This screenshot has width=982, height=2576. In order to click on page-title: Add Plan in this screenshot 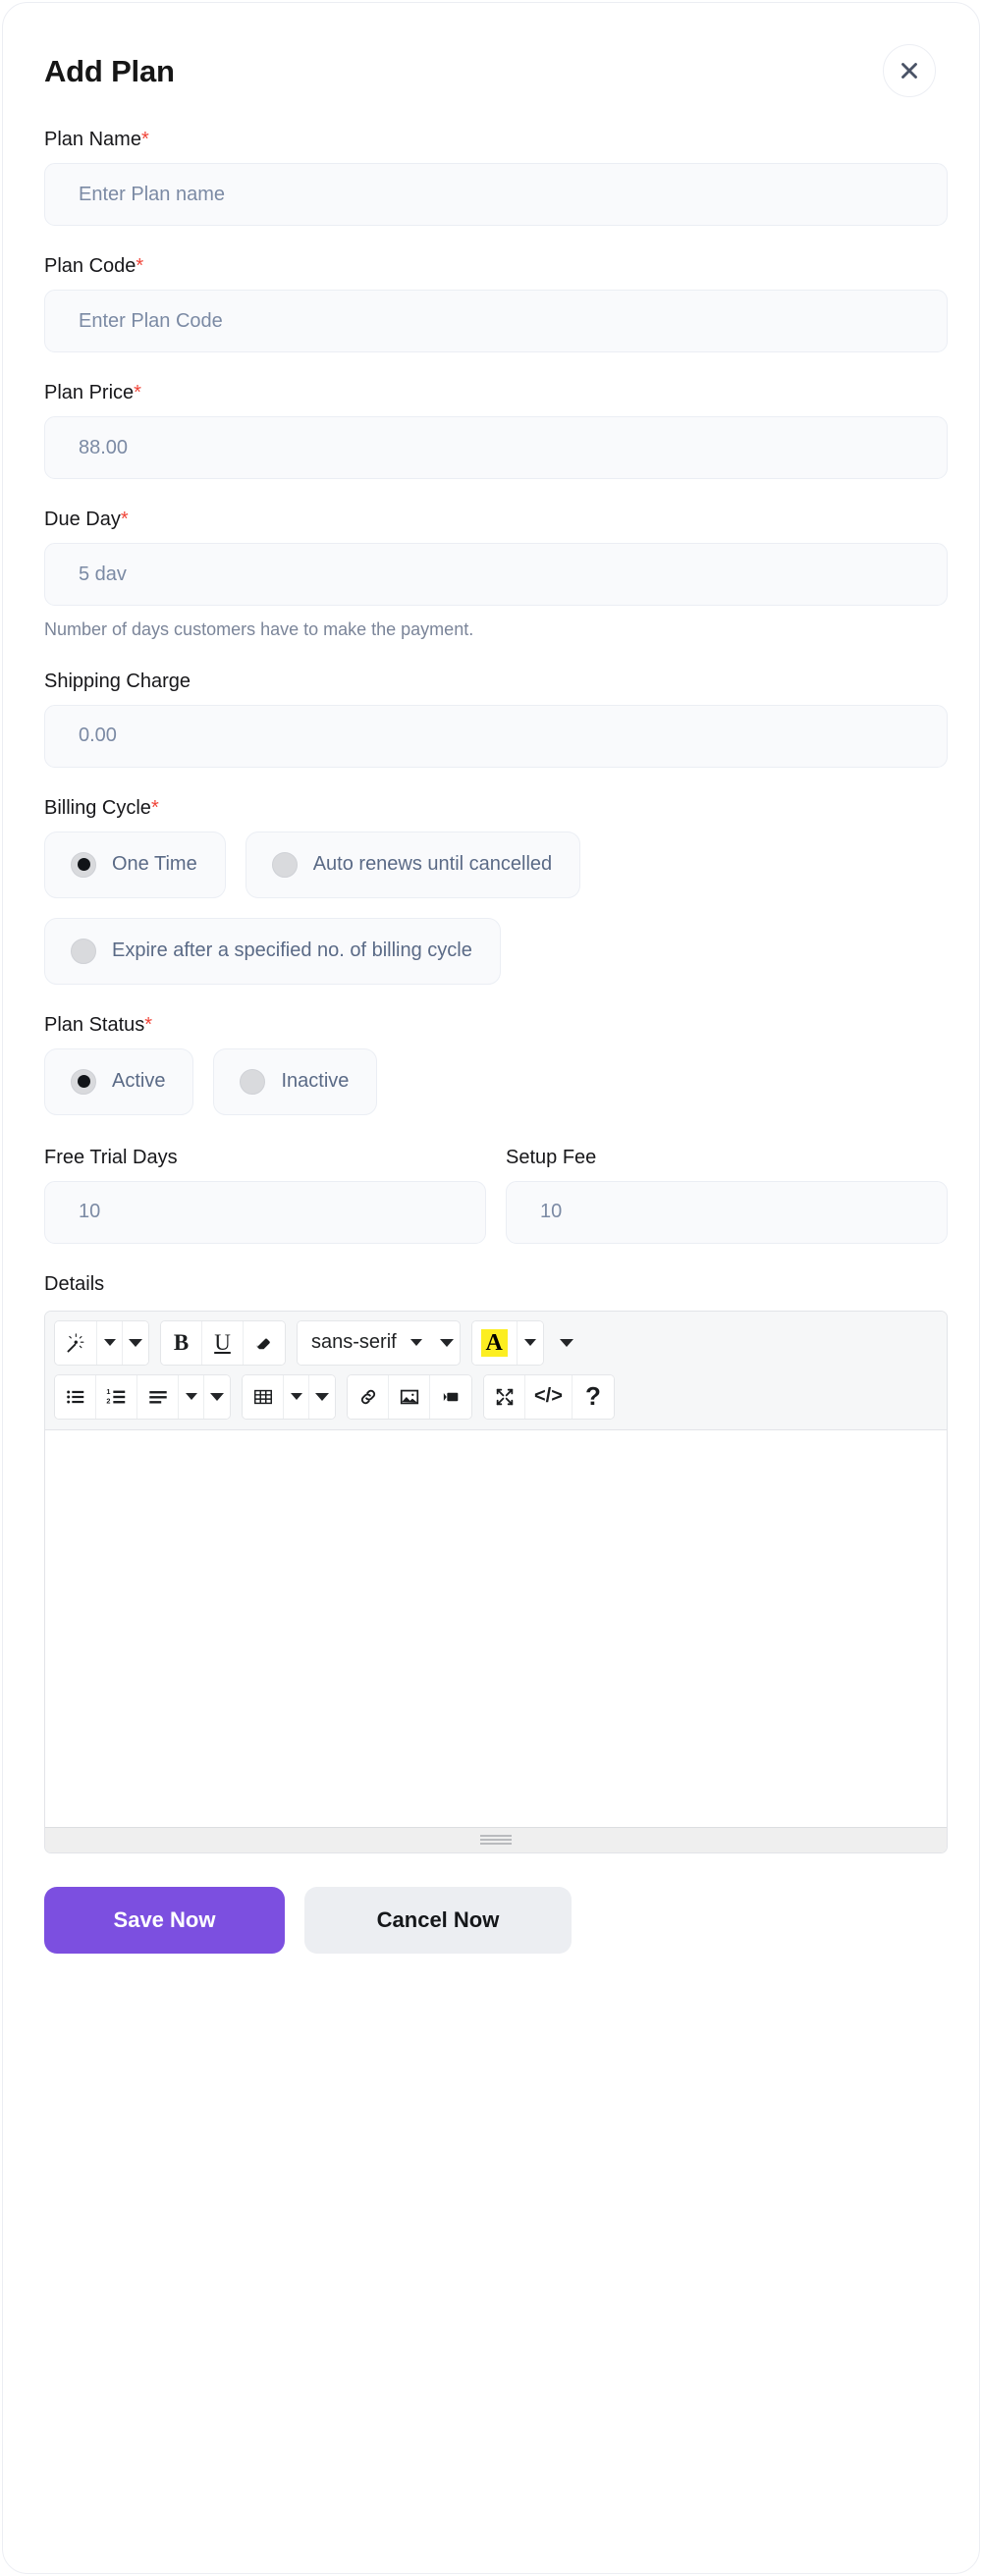, I will do `click(109, 70)`.